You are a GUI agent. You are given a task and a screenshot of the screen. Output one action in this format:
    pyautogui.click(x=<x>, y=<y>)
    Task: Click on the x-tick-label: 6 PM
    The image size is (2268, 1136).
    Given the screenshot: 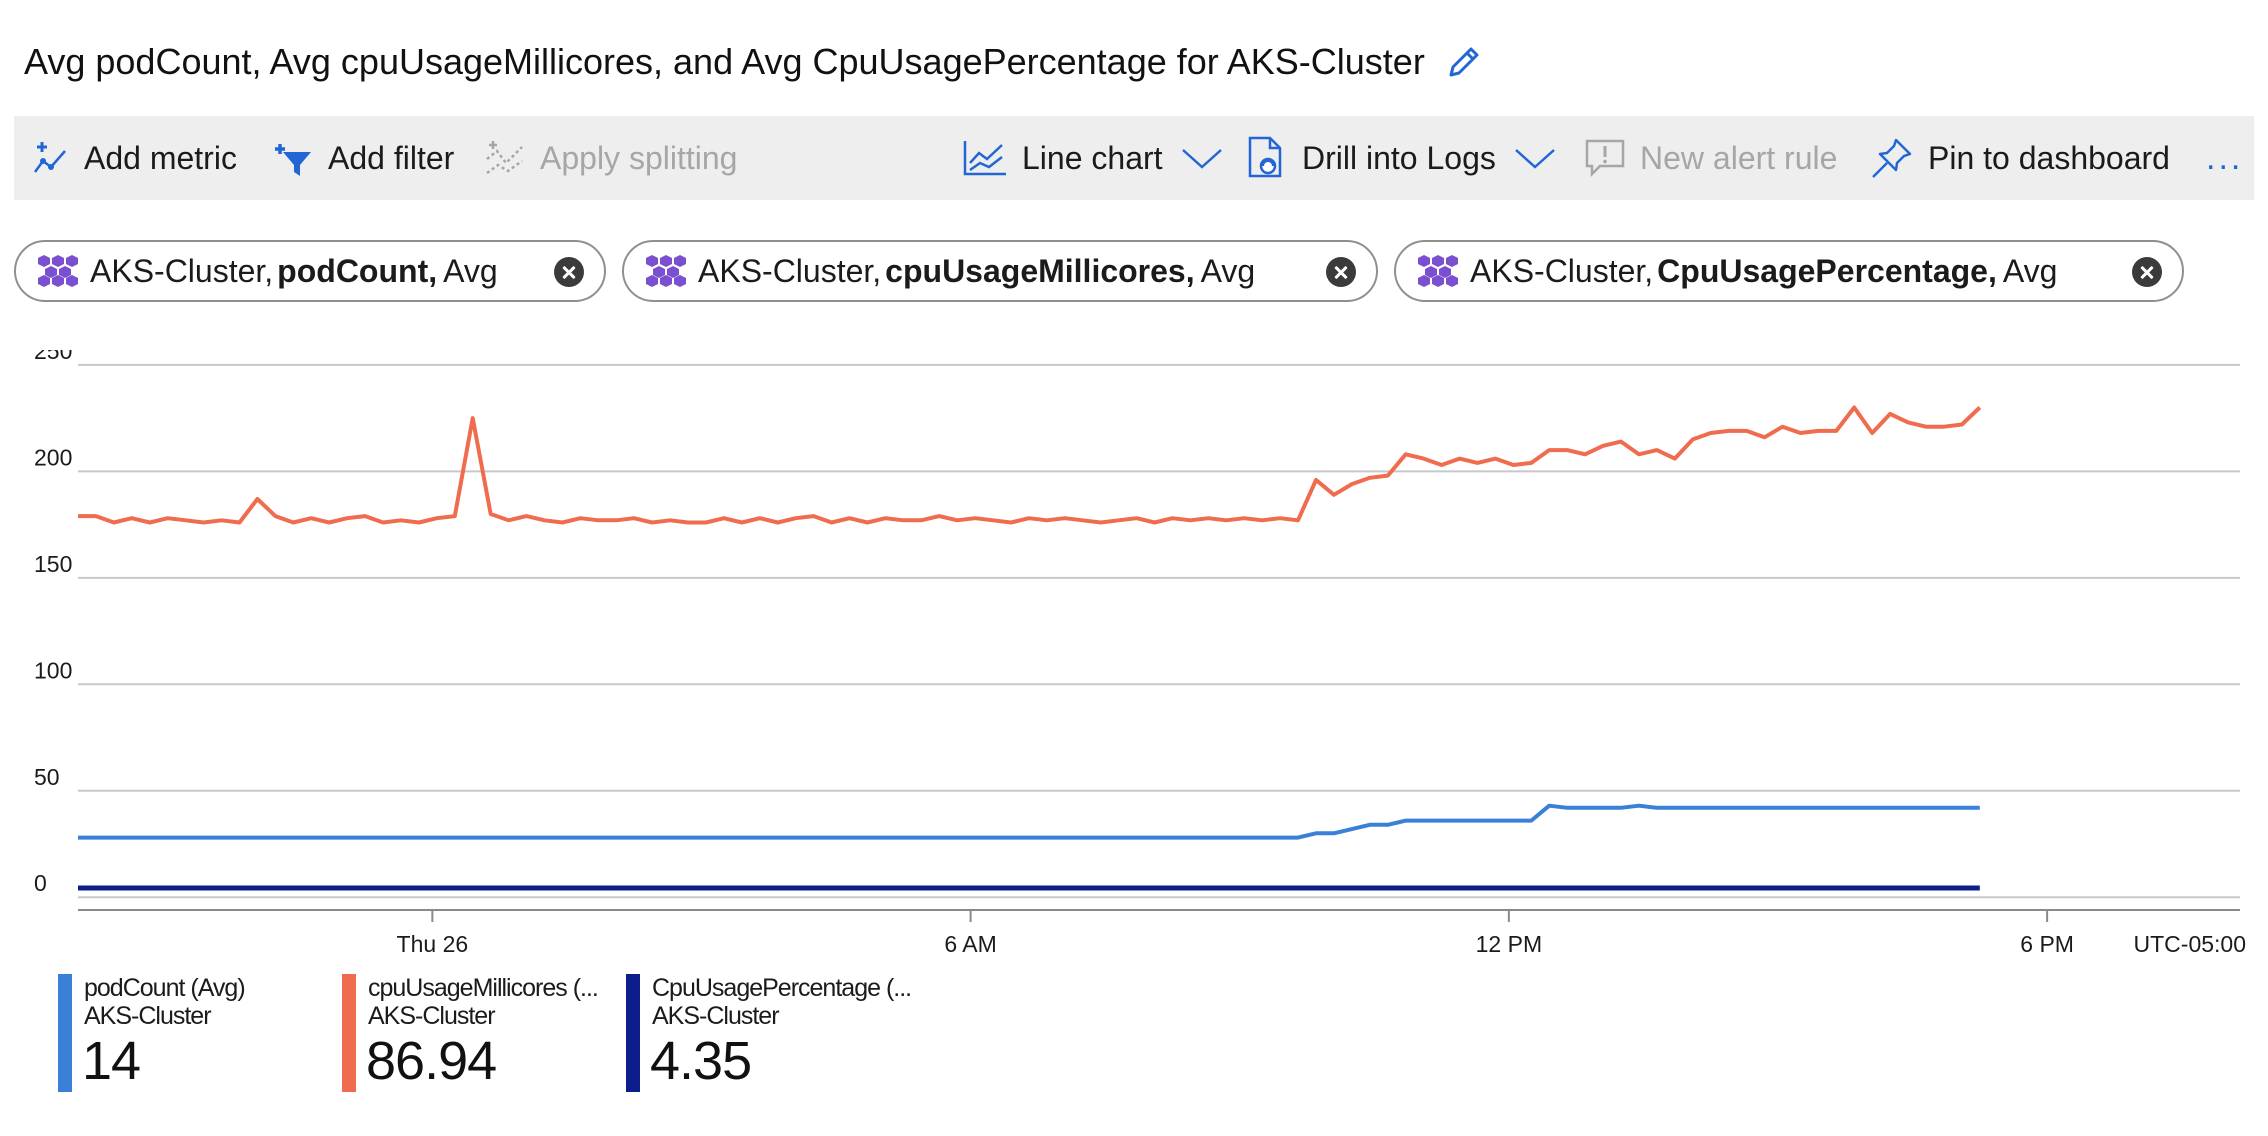 What is the action you would take?
    pyautogui.click(x=2047, y=944)
    